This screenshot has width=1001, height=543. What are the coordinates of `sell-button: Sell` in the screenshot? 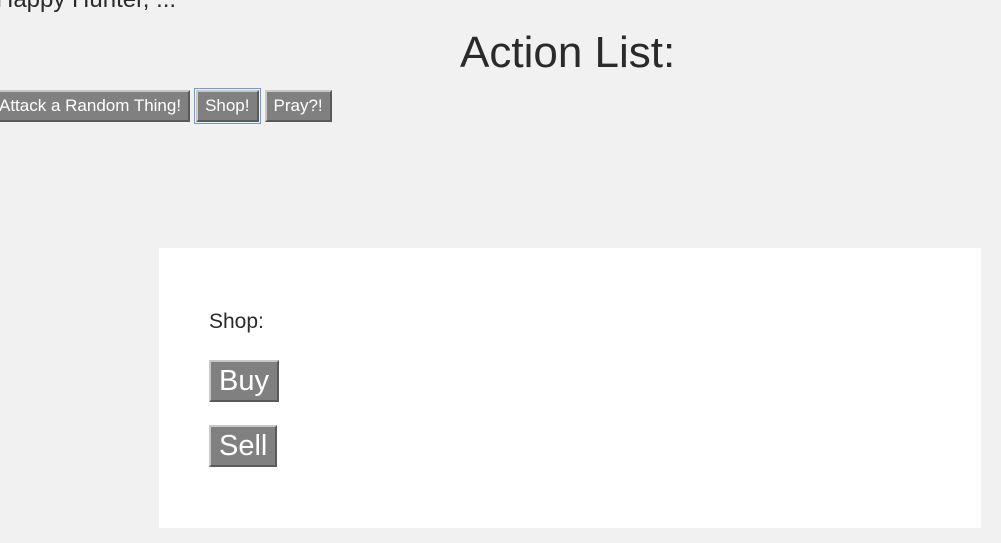 It's located at (243, 446).